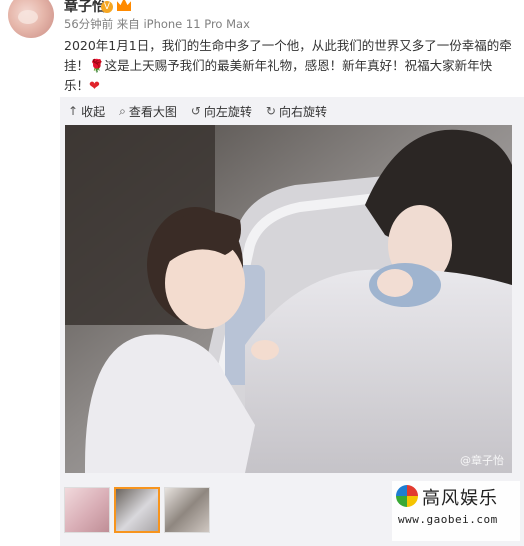 This screenshot has width=524, height=546. Describe the element at coordinates (227, 111) in the screenshot. I see `rotate-left-label: 向左旋转` at that location.